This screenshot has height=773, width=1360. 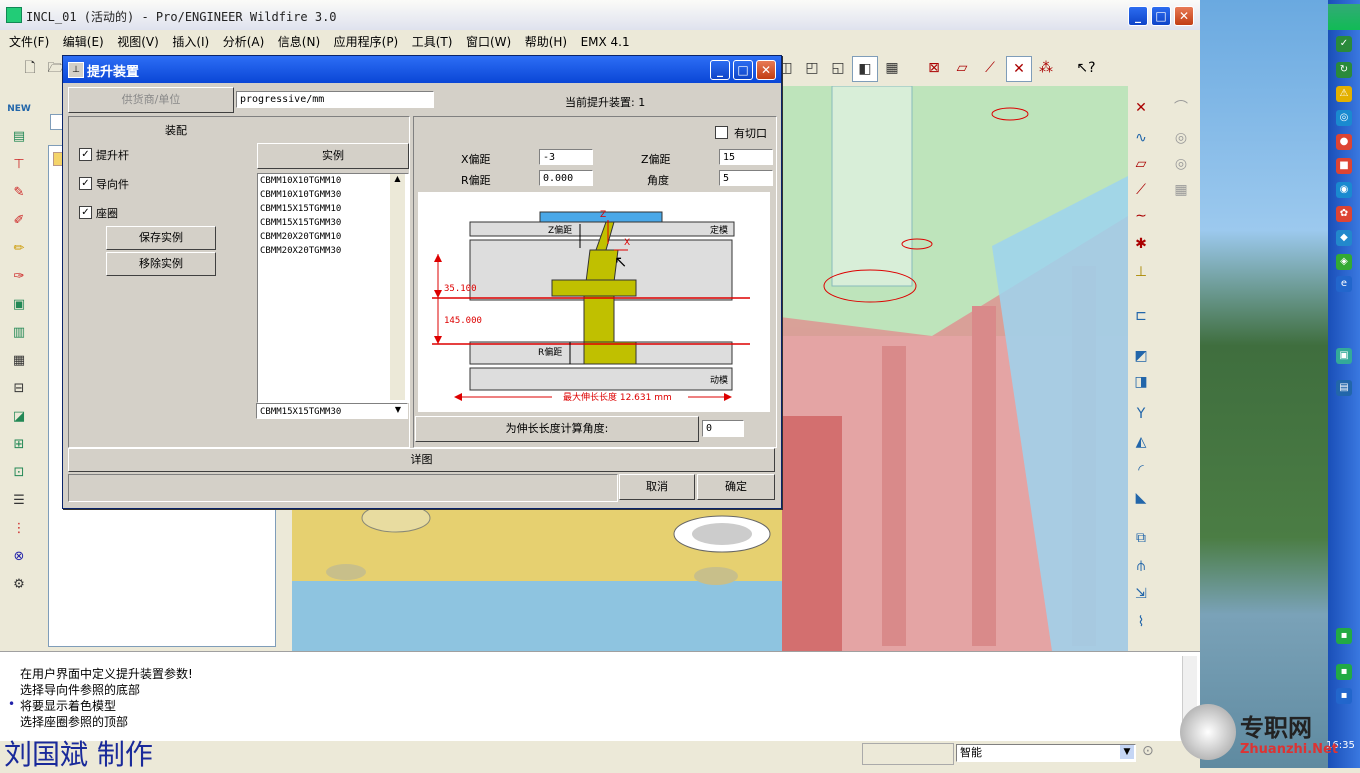 I want to click on datum-point-icon: ✕, so click(x=1141, y=108).